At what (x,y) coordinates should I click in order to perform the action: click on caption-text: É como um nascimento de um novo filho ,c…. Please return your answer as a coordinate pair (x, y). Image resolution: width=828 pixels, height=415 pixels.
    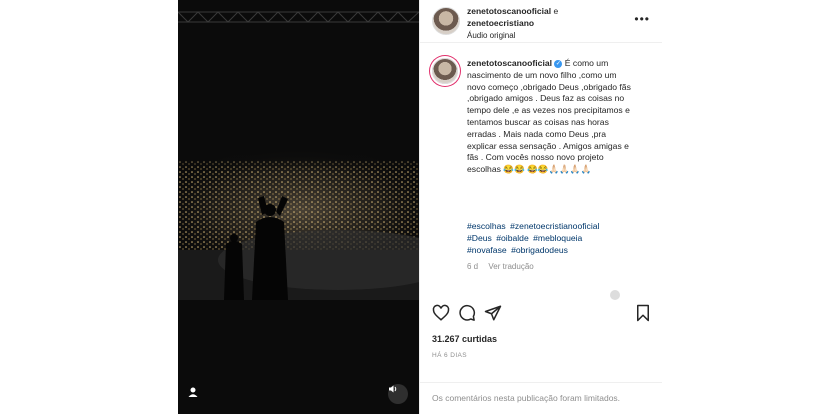
    Looking at the image, I should click on (549, 116).